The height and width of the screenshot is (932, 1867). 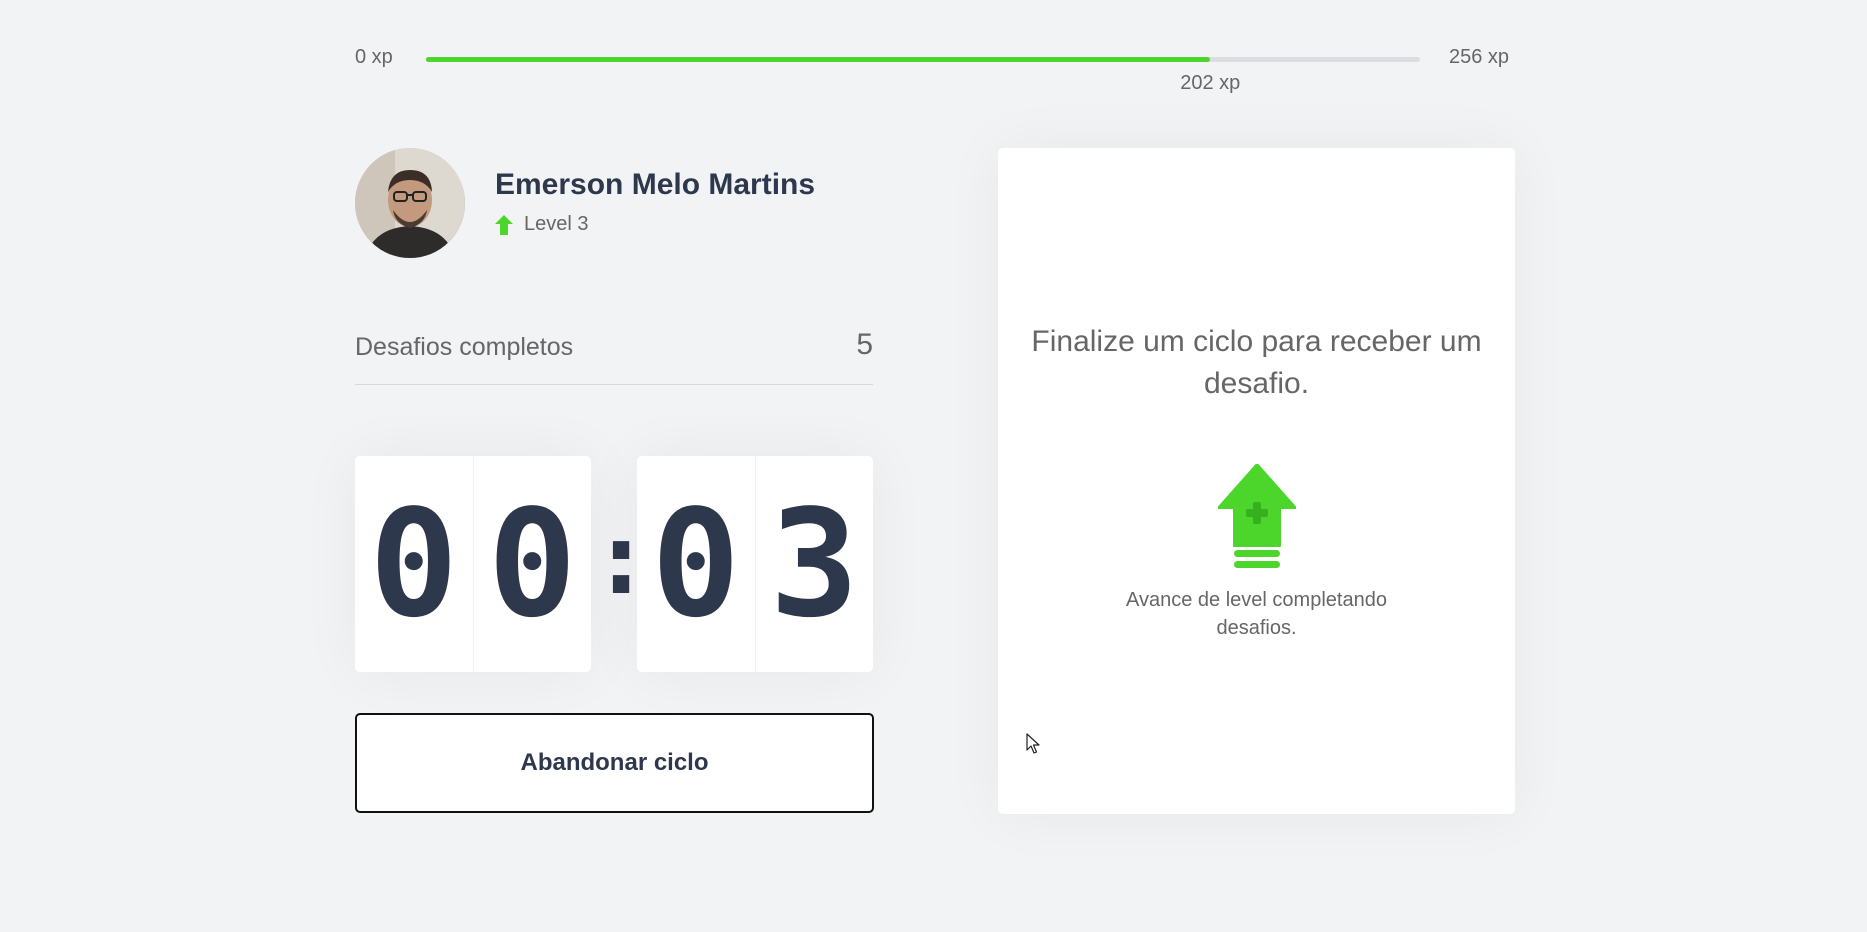 I want to click on minute-left-digit: 0, so click(x=414, y=564).